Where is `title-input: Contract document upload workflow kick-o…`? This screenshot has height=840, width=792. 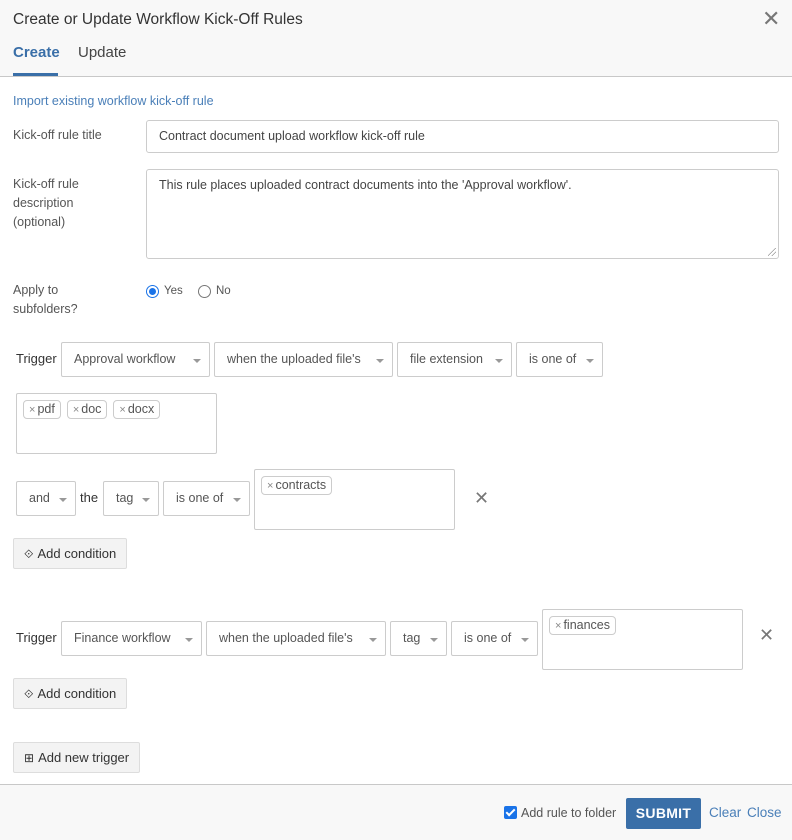
title-input: Contract document upload workflow kick-o… is located at coordinates (462, 136).